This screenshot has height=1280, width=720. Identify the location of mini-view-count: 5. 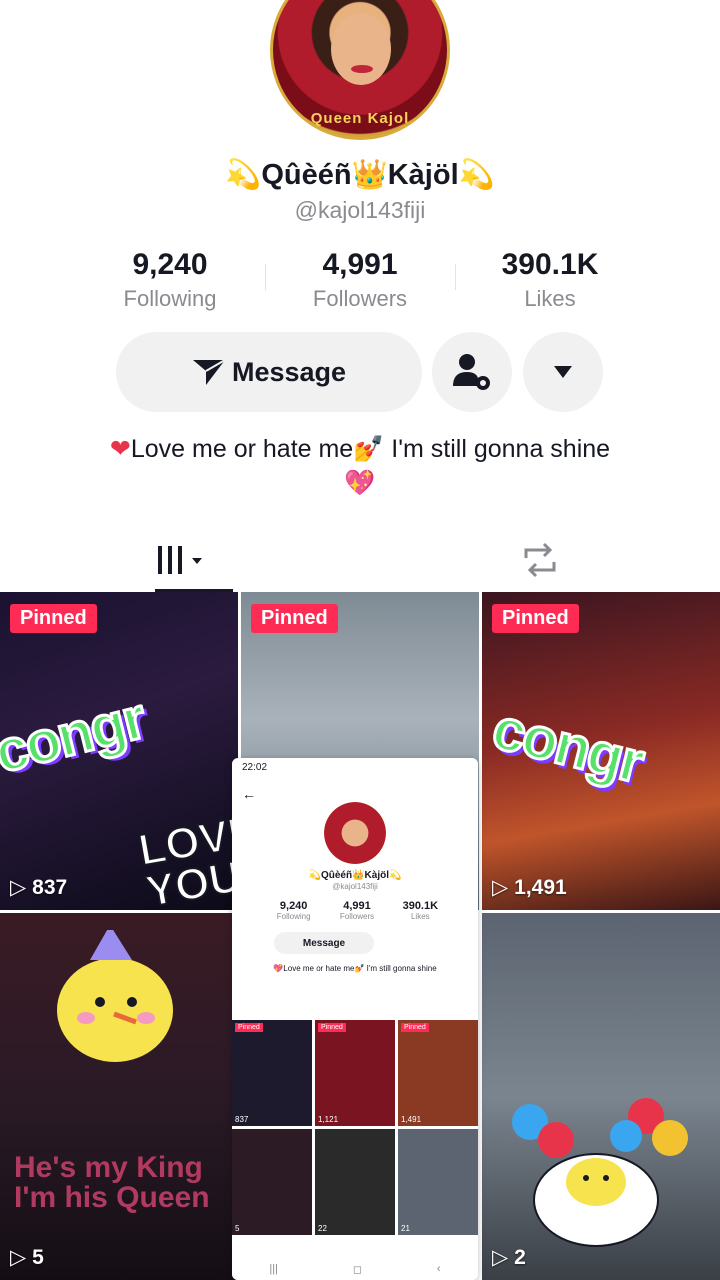
(237, 1228).